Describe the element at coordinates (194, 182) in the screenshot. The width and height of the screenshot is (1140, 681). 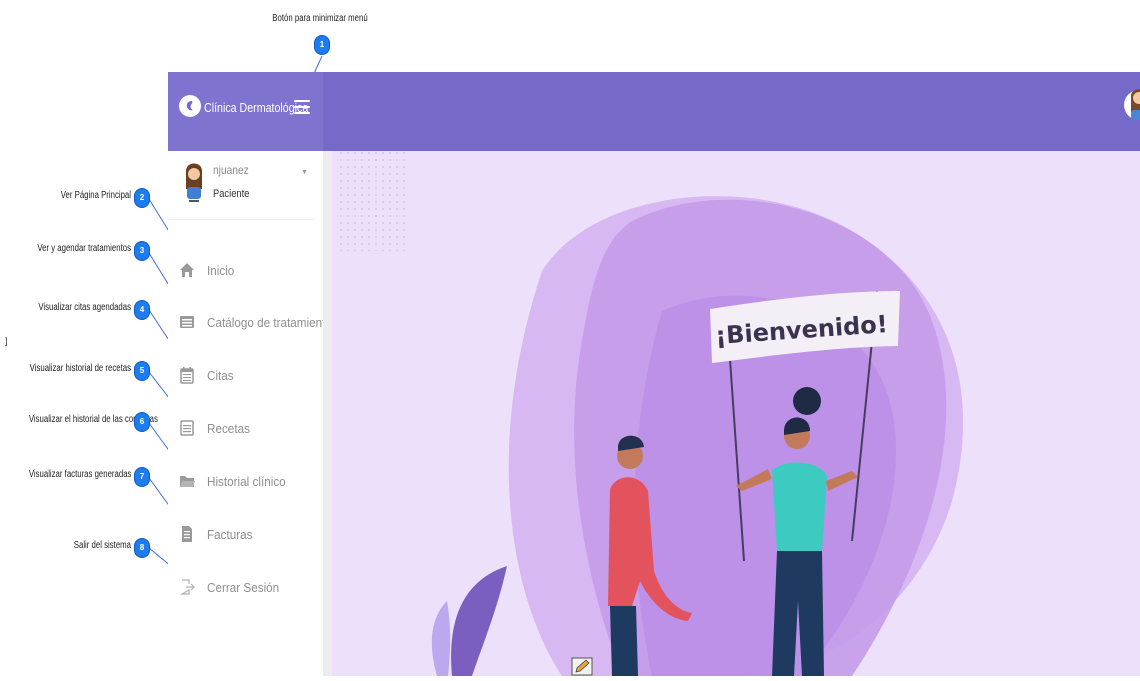
I see `user-avatar` at that location.